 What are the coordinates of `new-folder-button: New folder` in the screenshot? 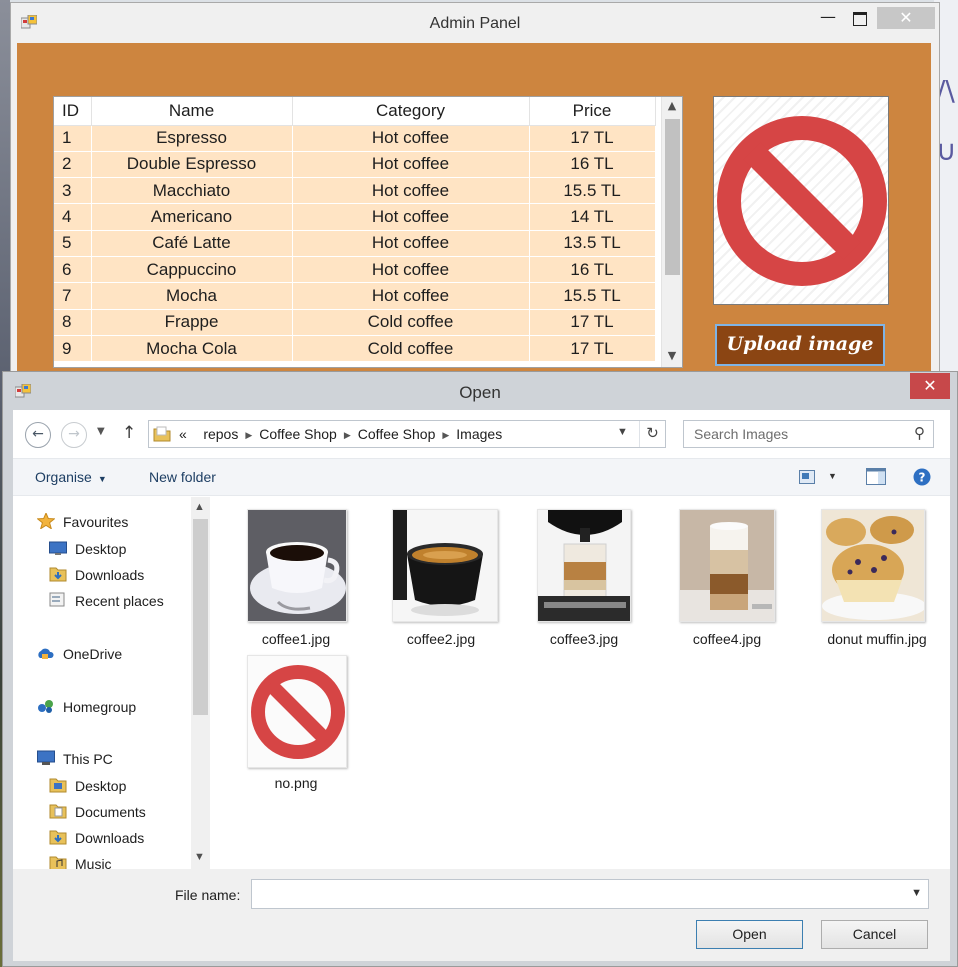 It's located at (182, 477).